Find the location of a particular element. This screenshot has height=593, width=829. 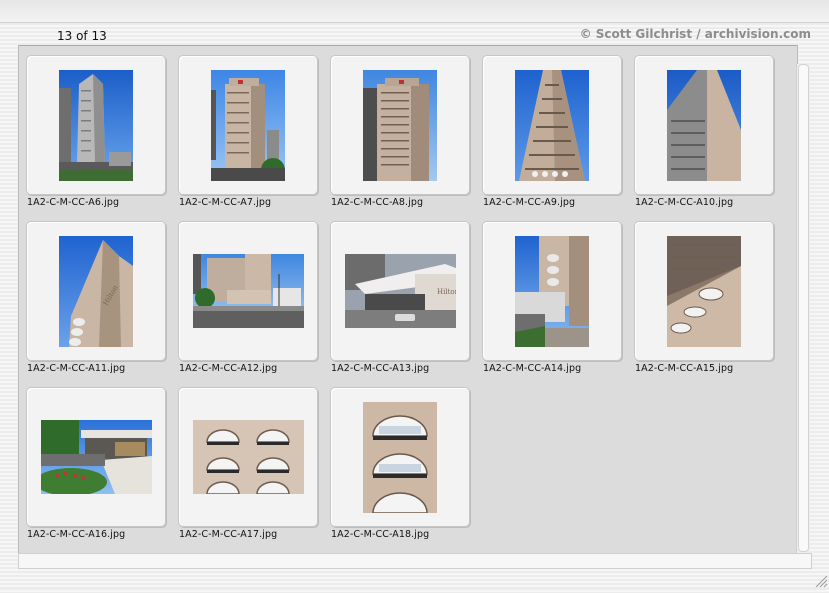

thumbnail-item: Hilton 1A2-C-M-CC-A13.jpg is located at coordinates (406, 304).